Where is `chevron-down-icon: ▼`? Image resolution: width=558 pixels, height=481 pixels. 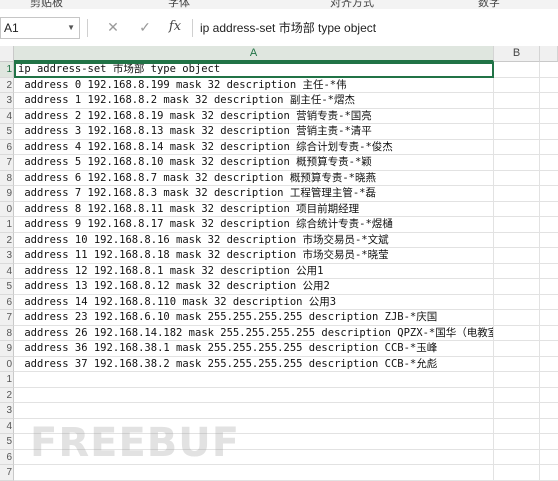
chevron-down-icon: ▼ is located at coordinates (71, 28).